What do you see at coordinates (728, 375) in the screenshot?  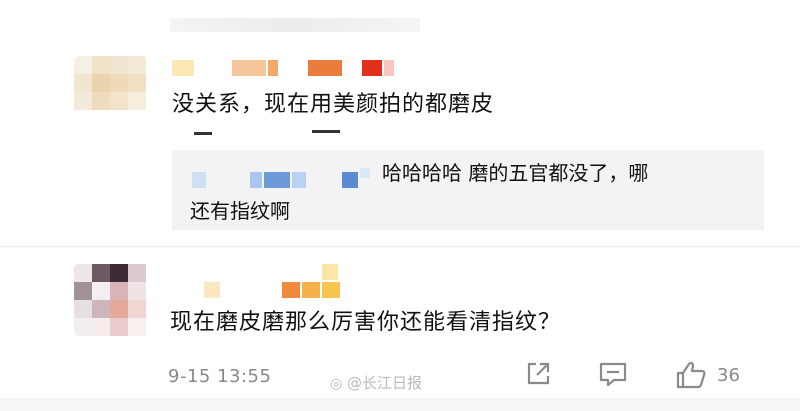 I see `like-count: 36` at bounding box center [728, 375].